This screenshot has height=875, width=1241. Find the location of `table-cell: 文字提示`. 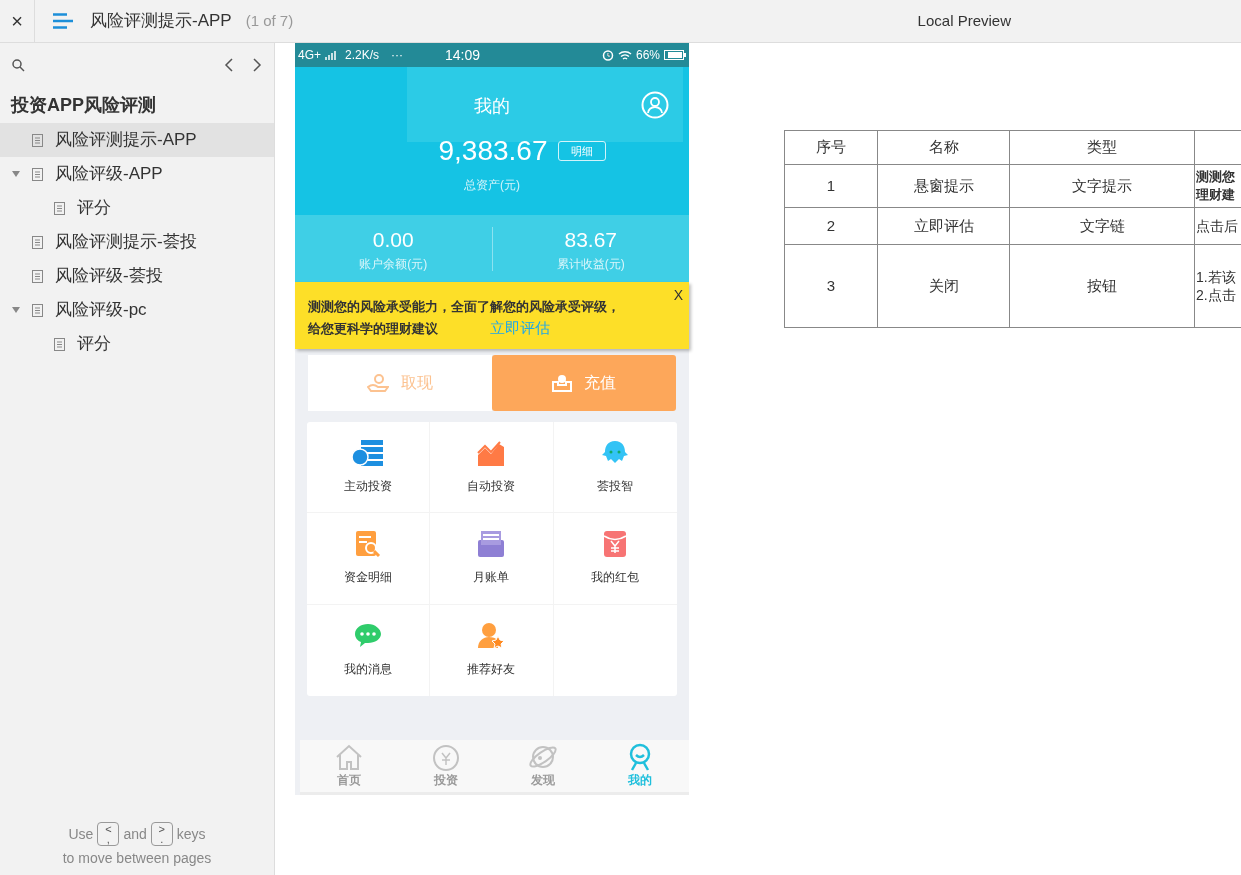

table-cell: 文字提示 is located at coordinates (1102, 186).